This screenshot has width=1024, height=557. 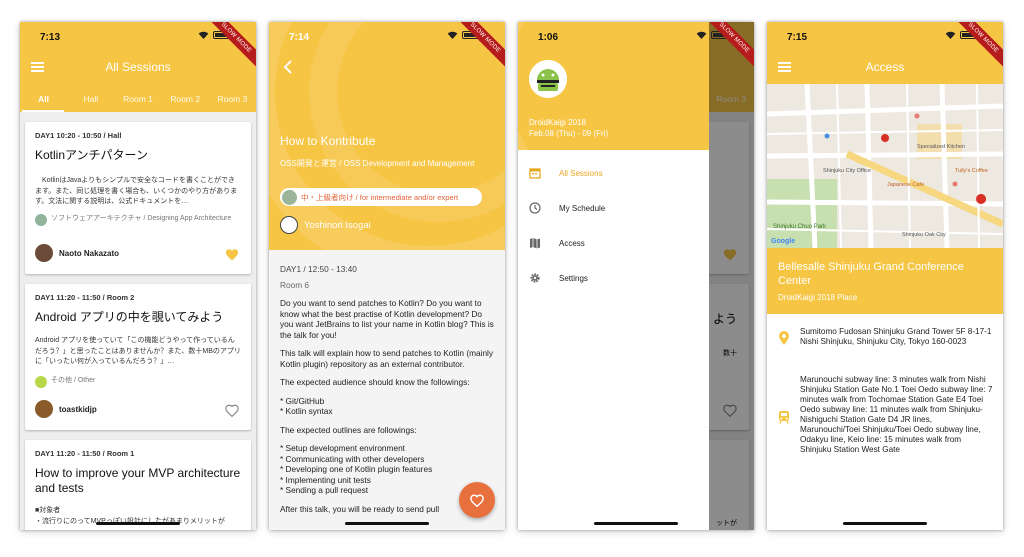 What do you see at coordinates (573, 278) in the screenshot?
I see `drawer-item-label: Settings` at bounding box center [573, 278].